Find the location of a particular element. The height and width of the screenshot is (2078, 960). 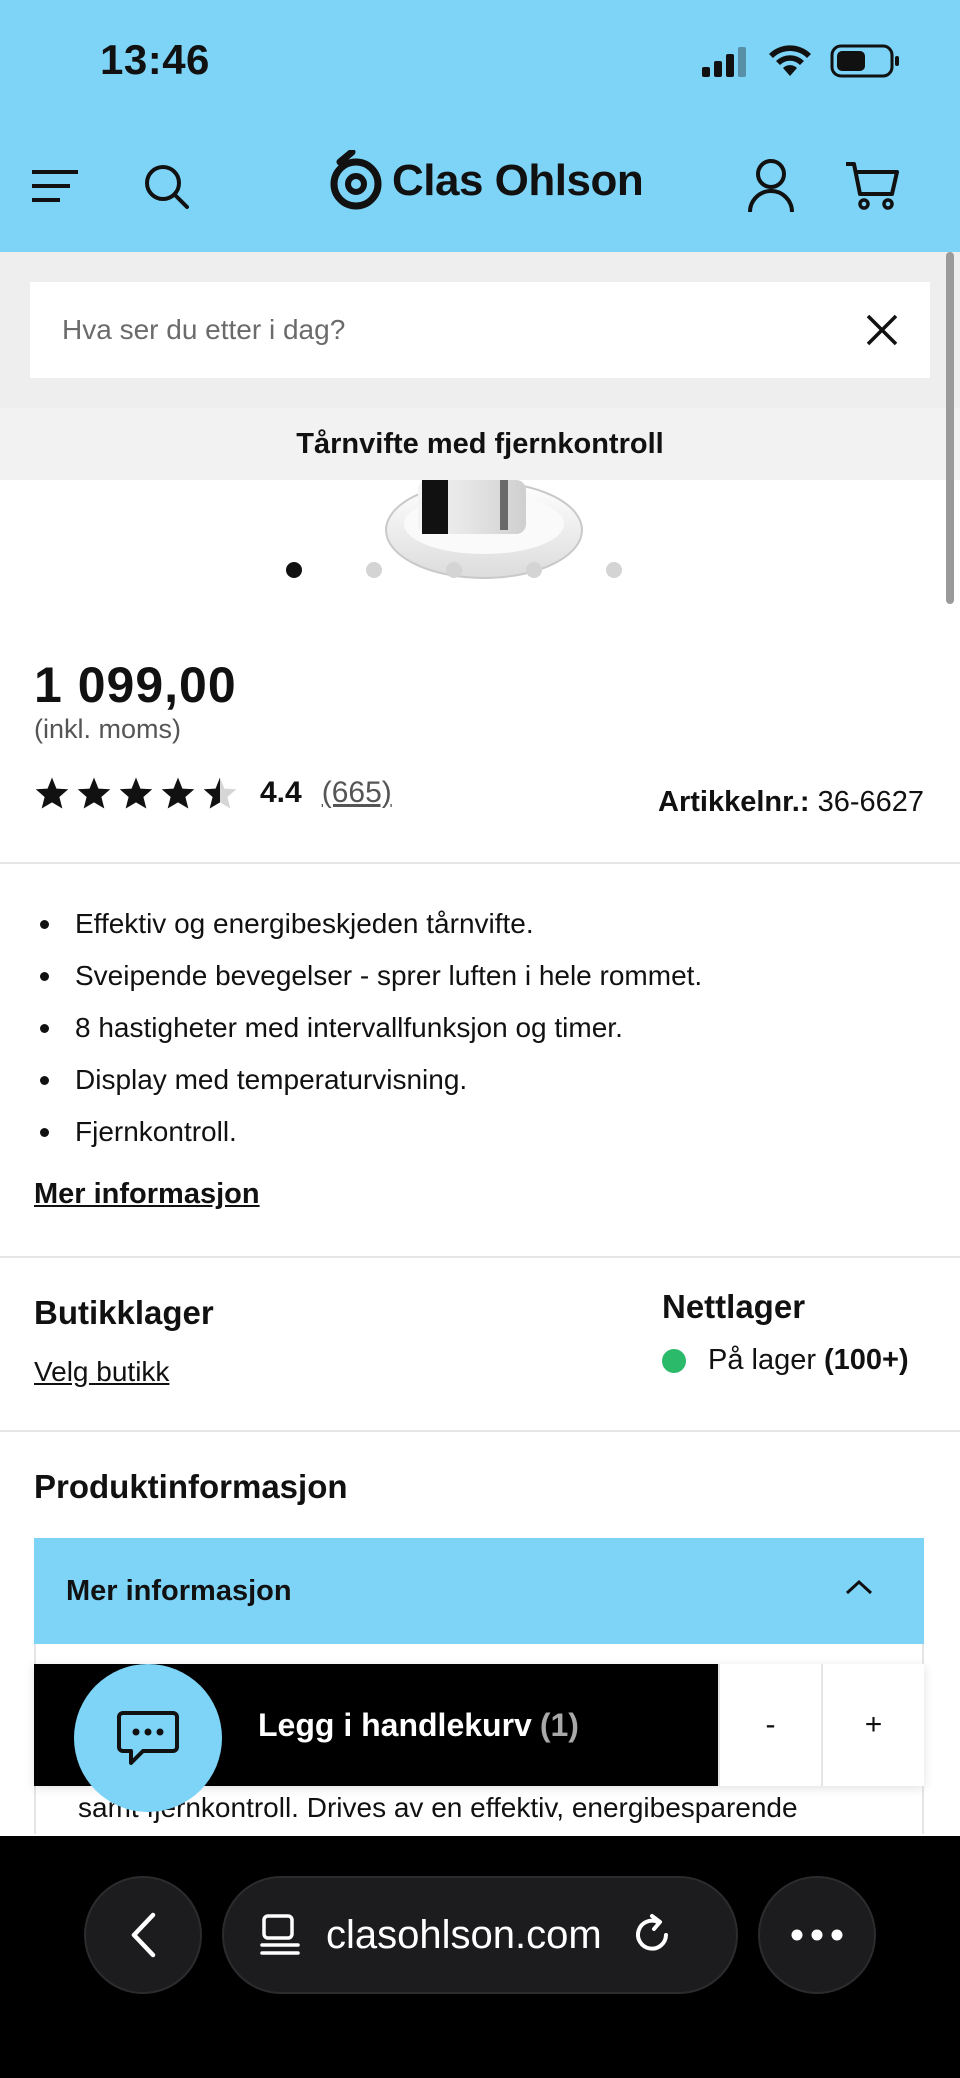

product-info-title: Produktinformasjon is located at coordinates (191, 1486).